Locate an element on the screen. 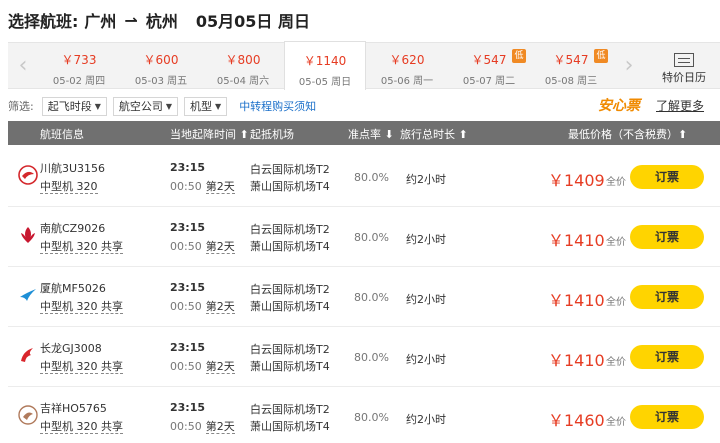 This screenshot has height=443, width=720. plane-type: 中型机 320 is located at coordinates (69, 187).